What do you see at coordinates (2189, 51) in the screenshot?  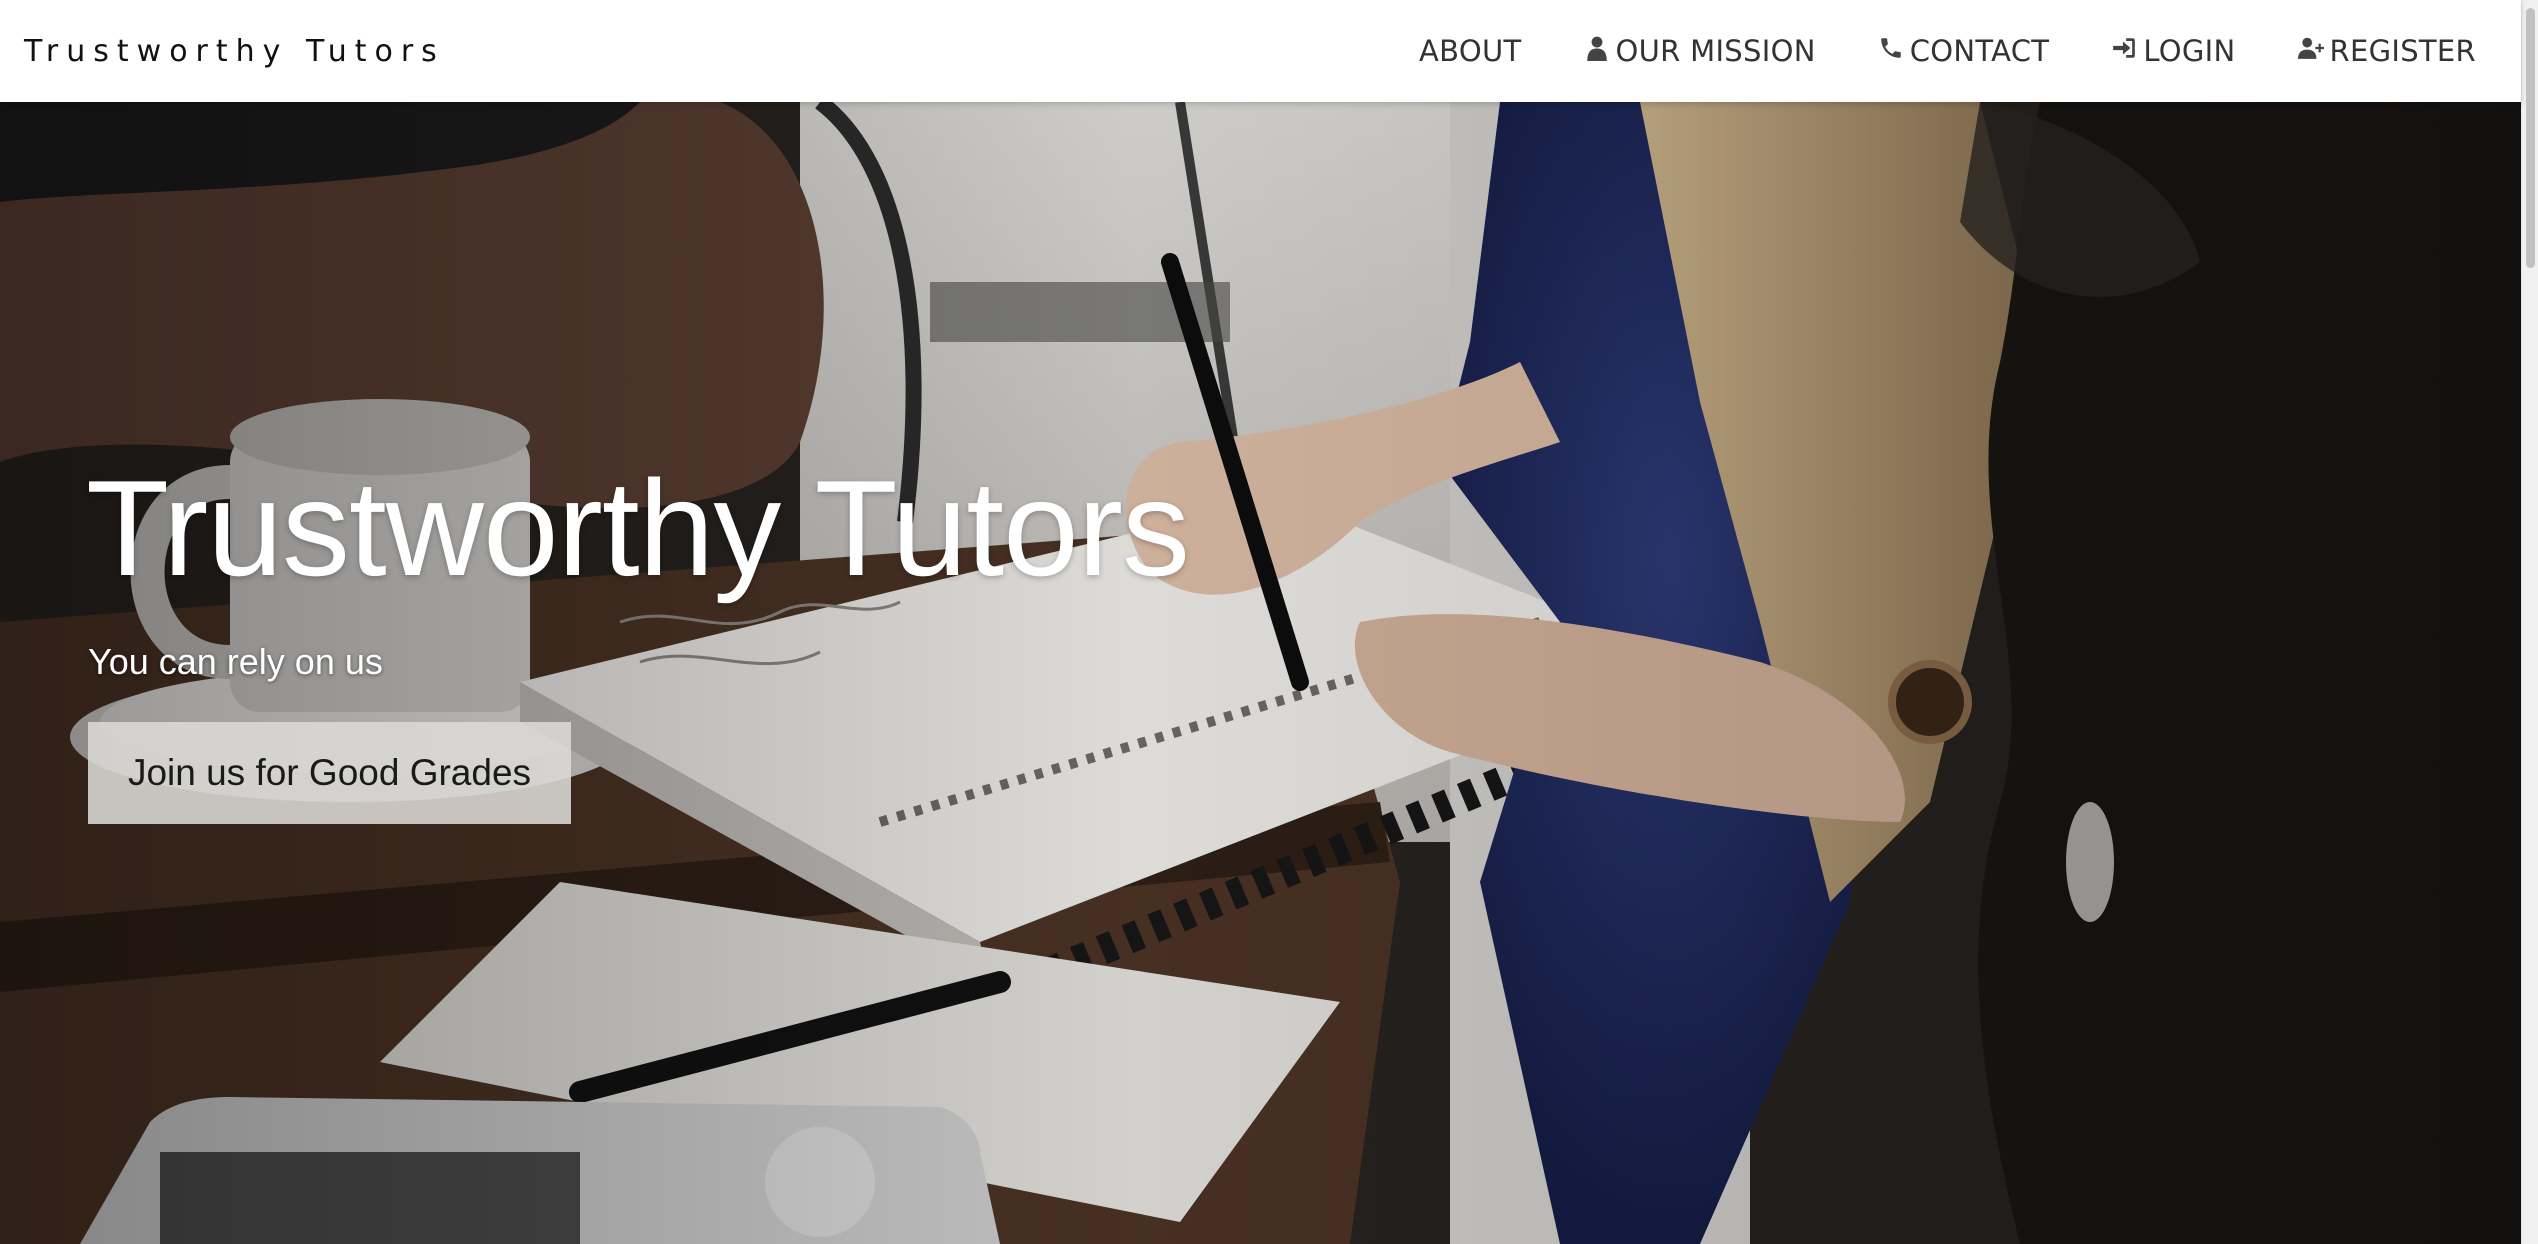 I see `nav-login-label: LOGIN` at bounding box center [2189, 51].